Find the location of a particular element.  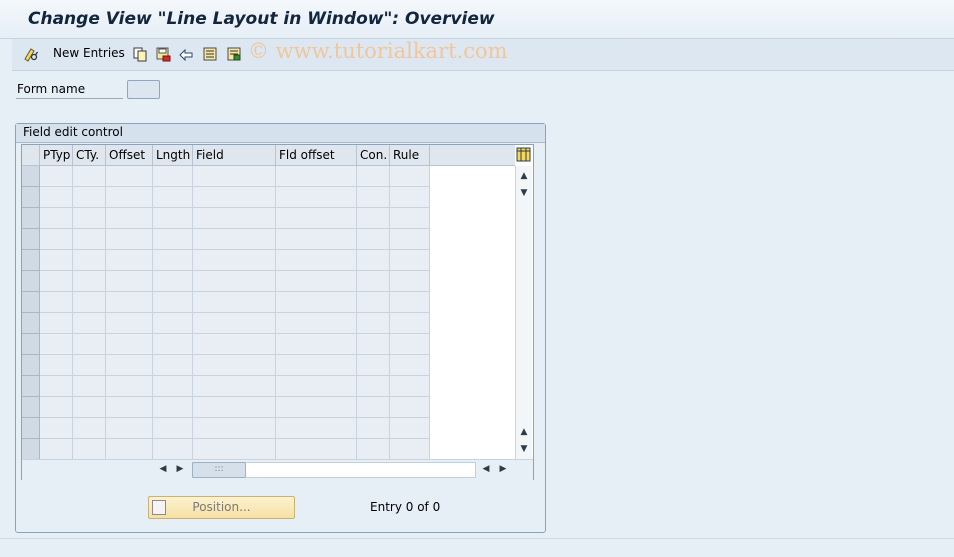

column-header-con: Con. is located at coordinates (373, 155).